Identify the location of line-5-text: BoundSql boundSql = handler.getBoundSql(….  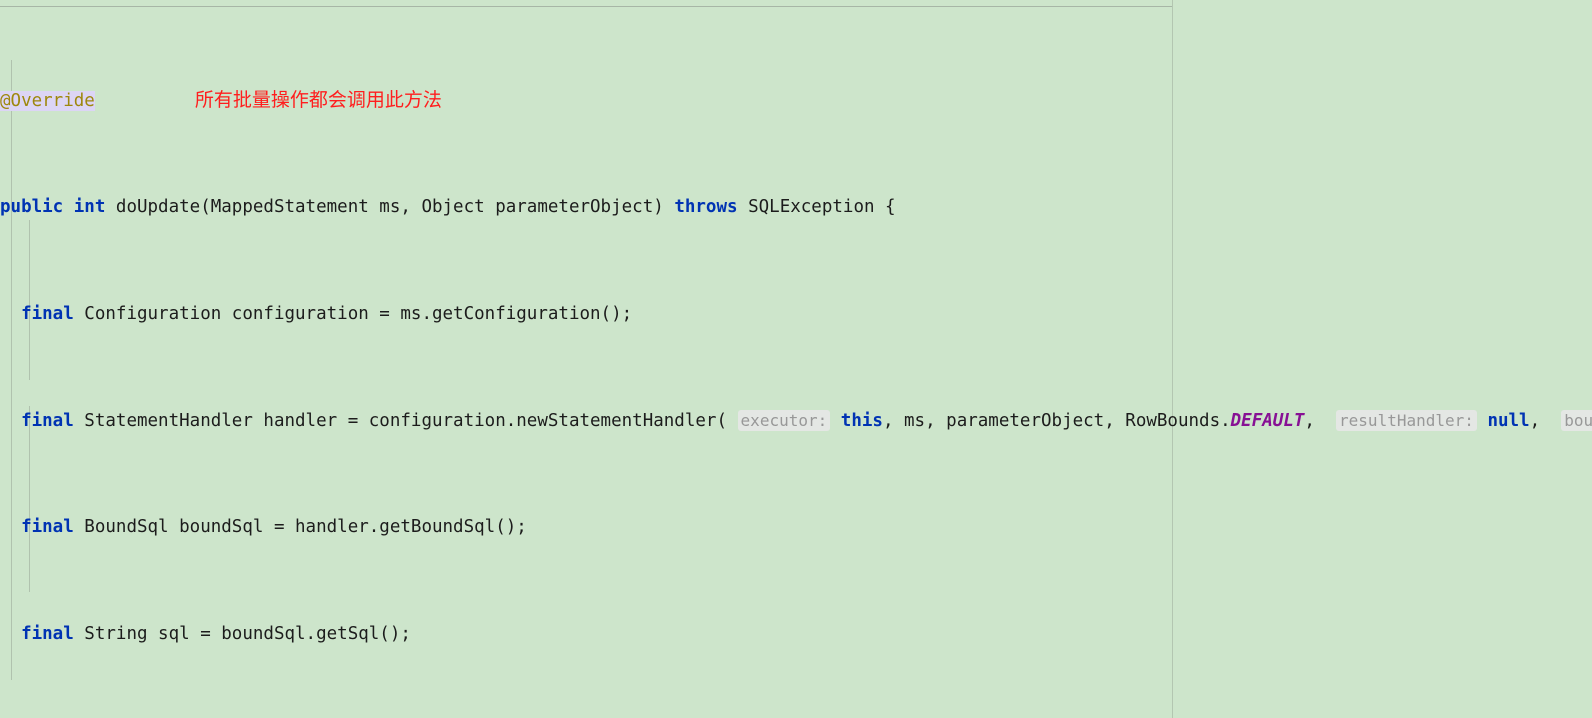
(300, 527).